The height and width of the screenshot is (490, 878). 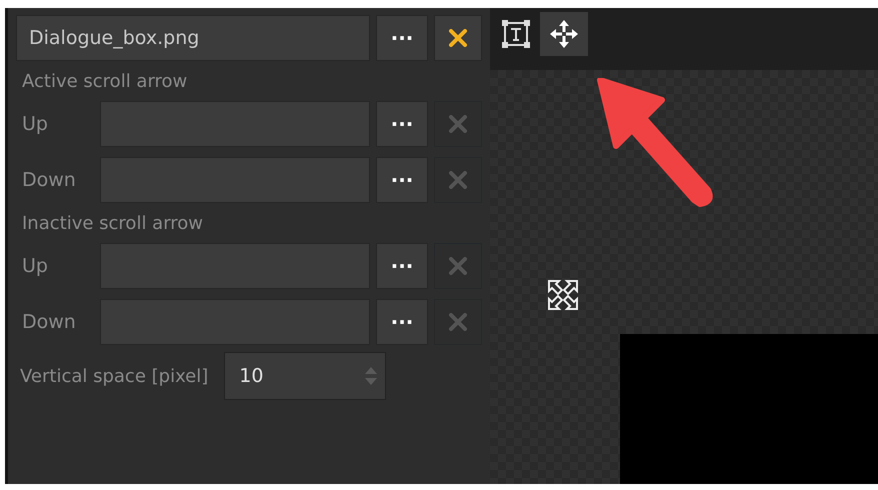 What do you see at coordinates (113, 224) in the screenshot?
I see `section-label: Inactive scroll arrow` at bounding box center [113, 224].